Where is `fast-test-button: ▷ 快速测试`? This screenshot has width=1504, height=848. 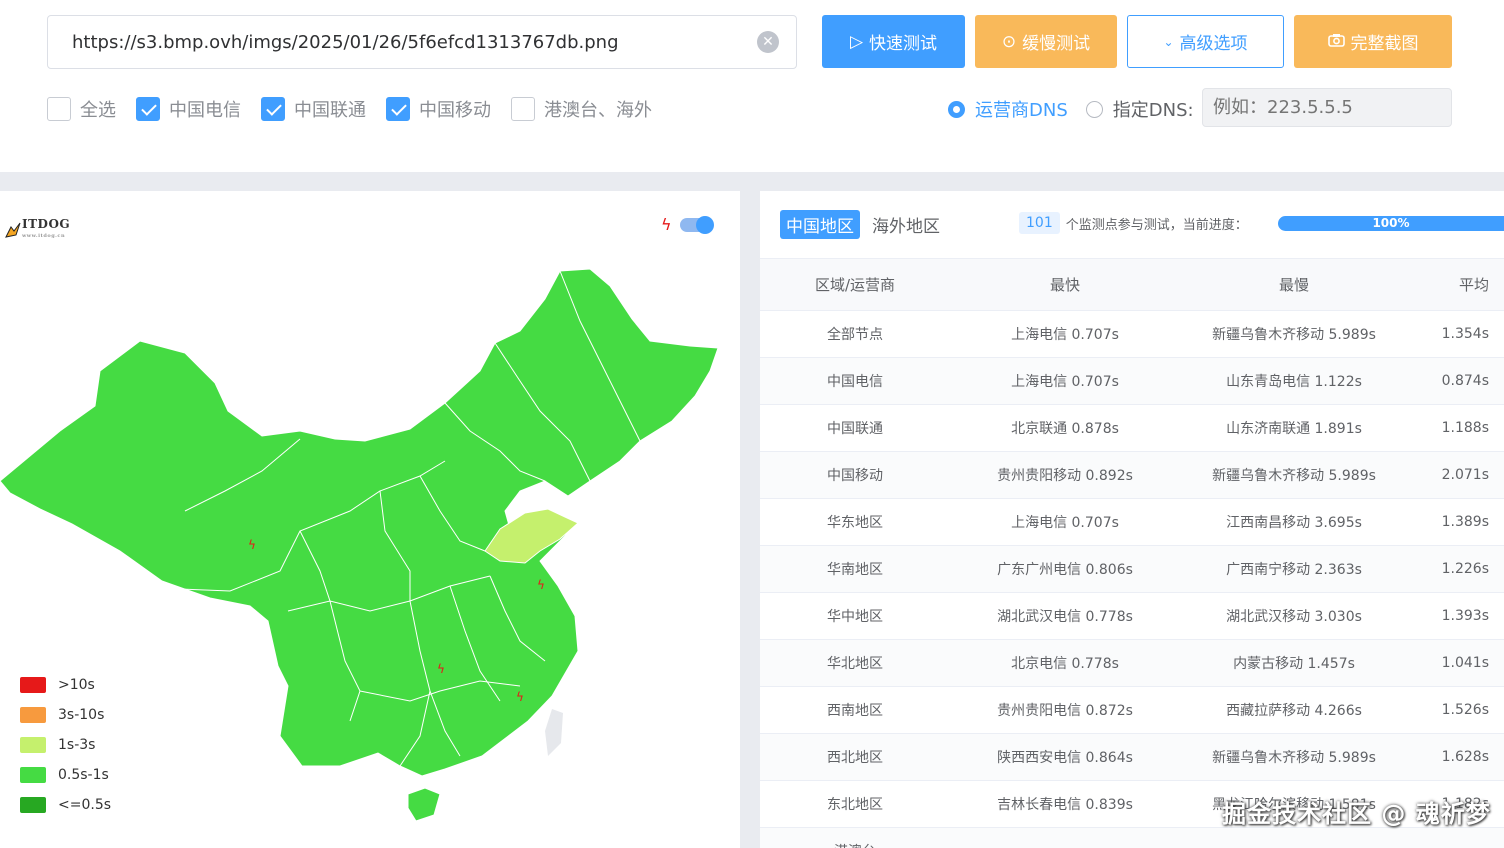 fast-test-button: ▷ 快速测试 is located at coordinates (893, 41).